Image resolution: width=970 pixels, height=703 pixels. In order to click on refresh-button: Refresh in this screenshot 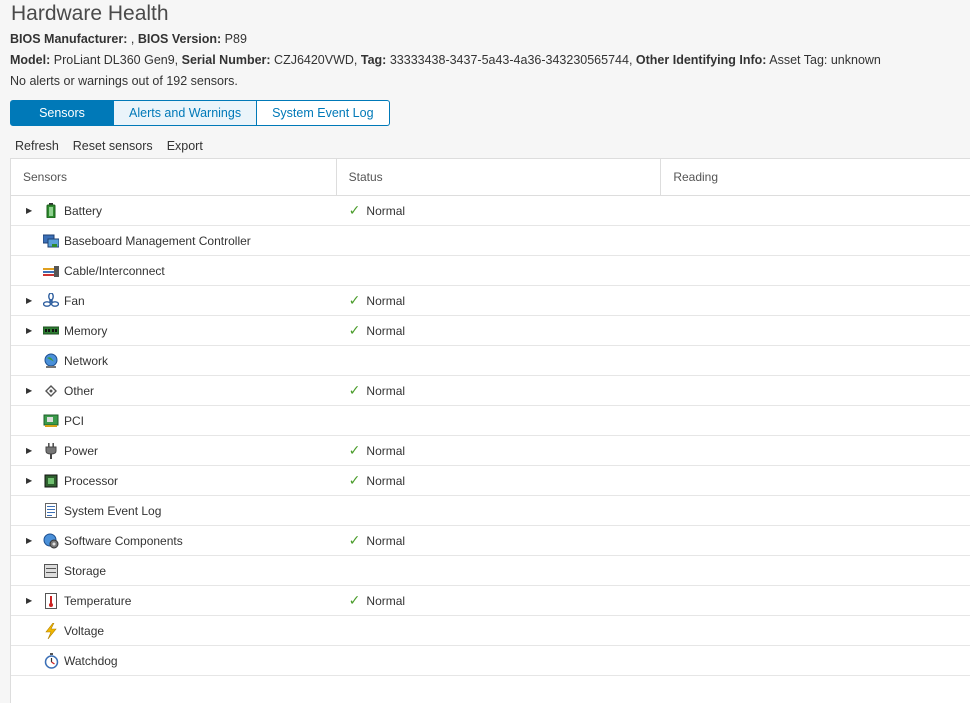, I will do `click(37, 146)`.